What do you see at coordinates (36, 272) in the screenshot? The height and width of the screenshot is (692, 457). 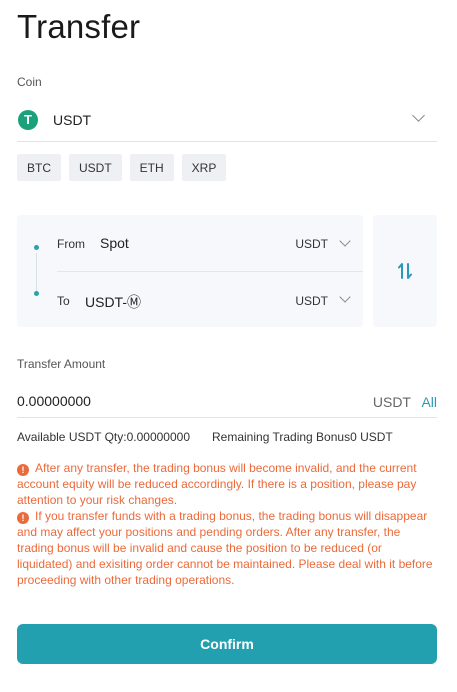 I see `connector-line` at bounding box center [36, 272].